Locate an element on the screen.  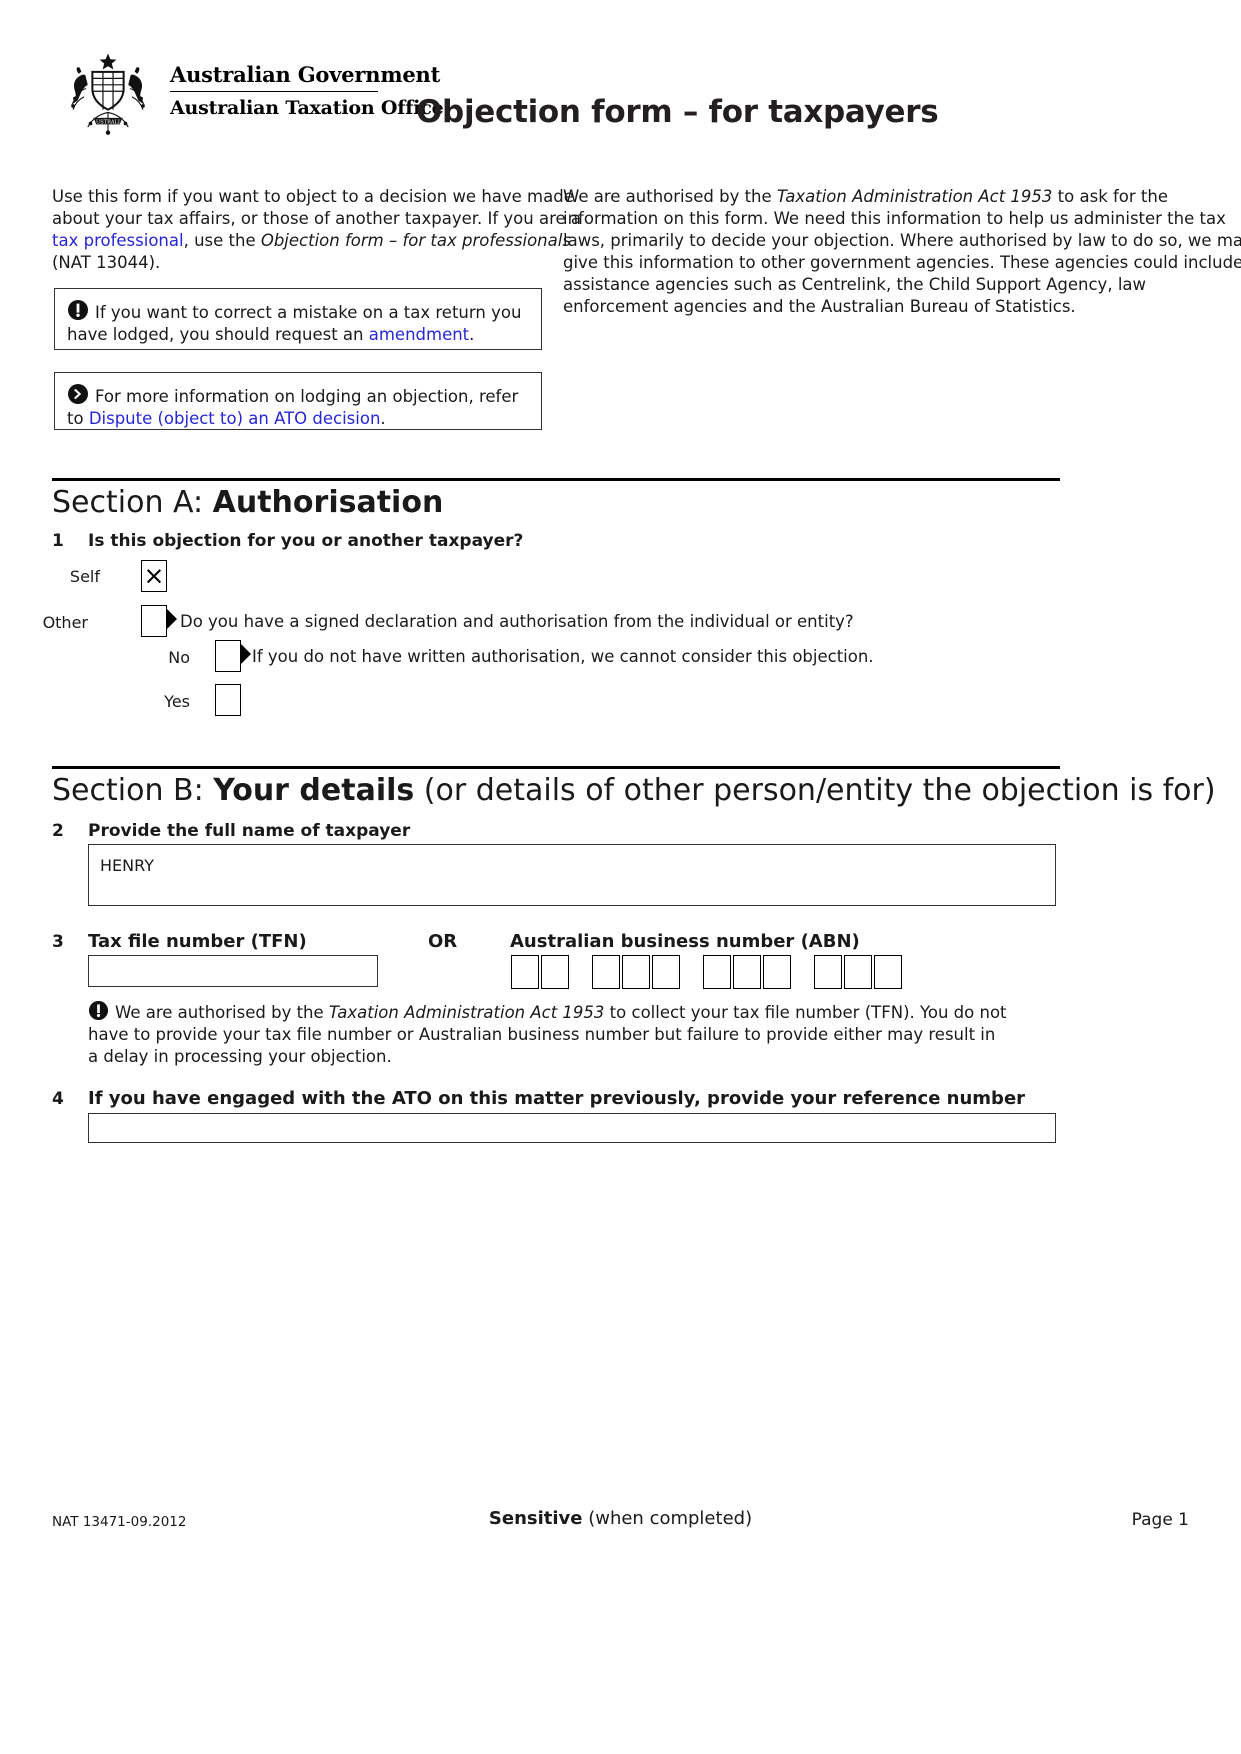
other-arrow-icon is located at coordinates (171, 619).